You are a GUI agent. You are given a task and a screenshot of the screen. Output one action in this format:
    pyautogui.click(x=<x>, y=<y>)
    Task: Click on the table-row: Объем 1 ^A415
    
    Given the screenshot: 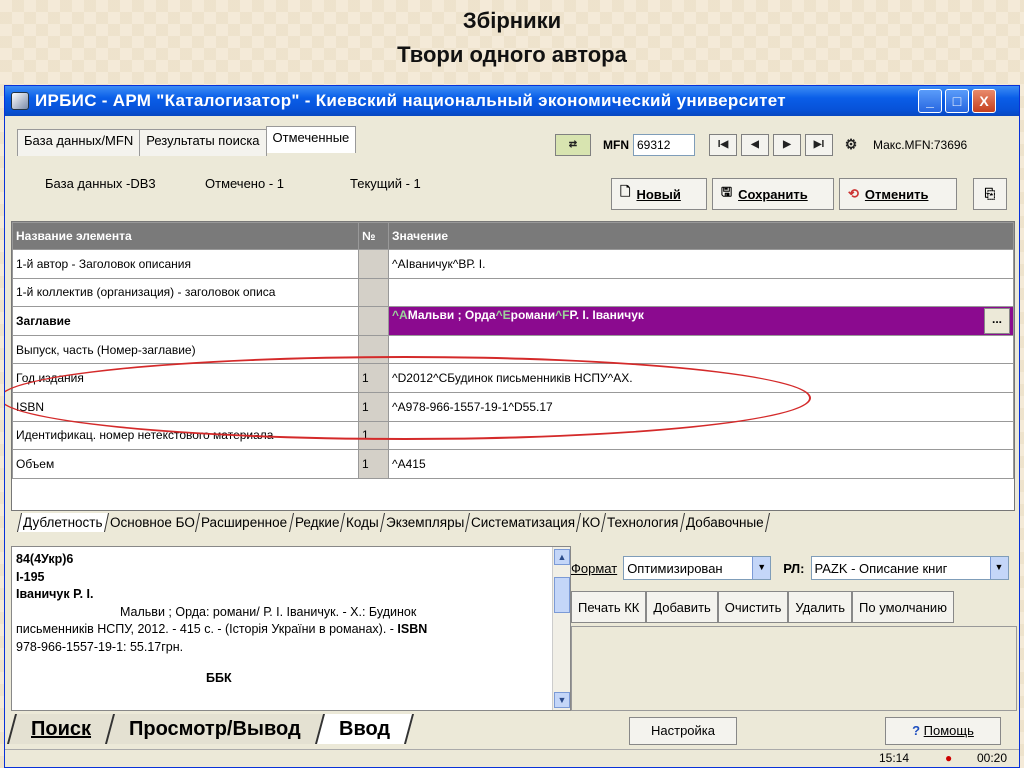 What is the action you would take?
    pyautogui.click(x=513, y=464)
    